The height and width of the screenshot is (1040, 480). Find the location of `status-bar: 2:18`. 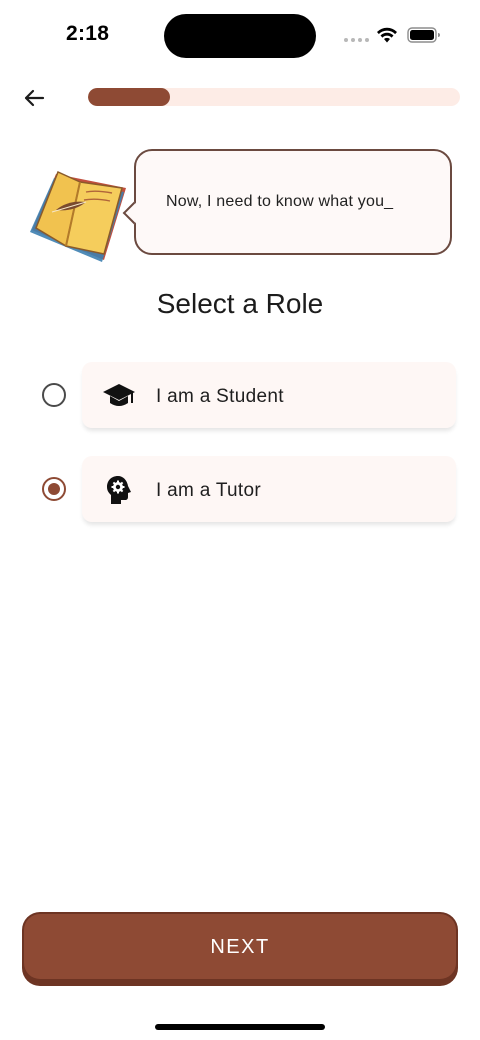

status-bar: 2:18 is located at coordinates (240, 36).